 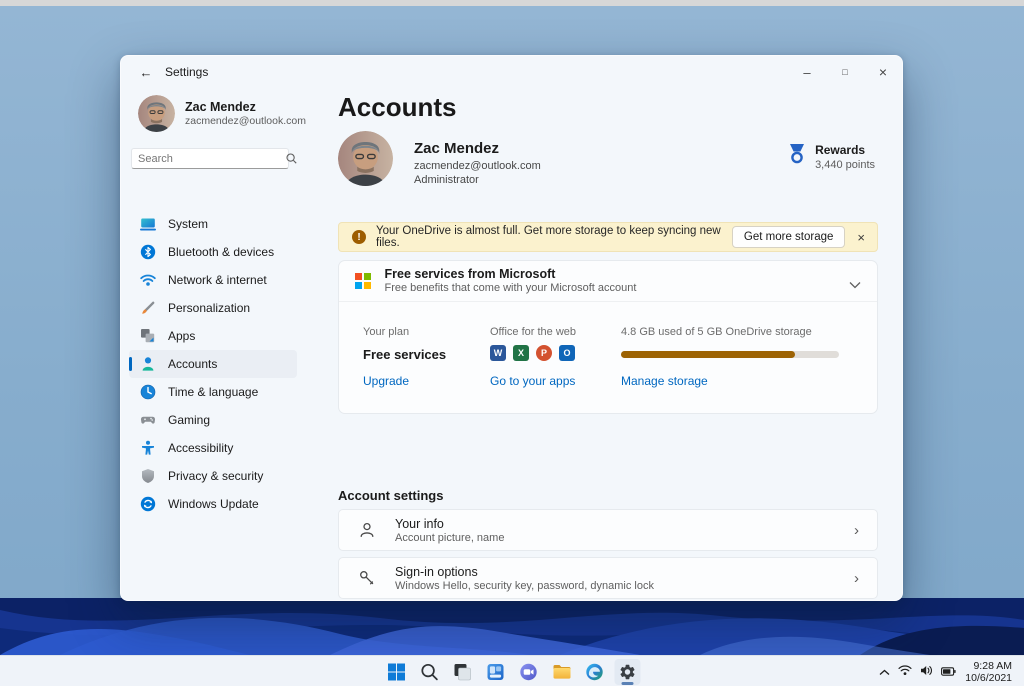 I want to click on sidebar-item-label: Privacy & security, so click(x=216, y=476).